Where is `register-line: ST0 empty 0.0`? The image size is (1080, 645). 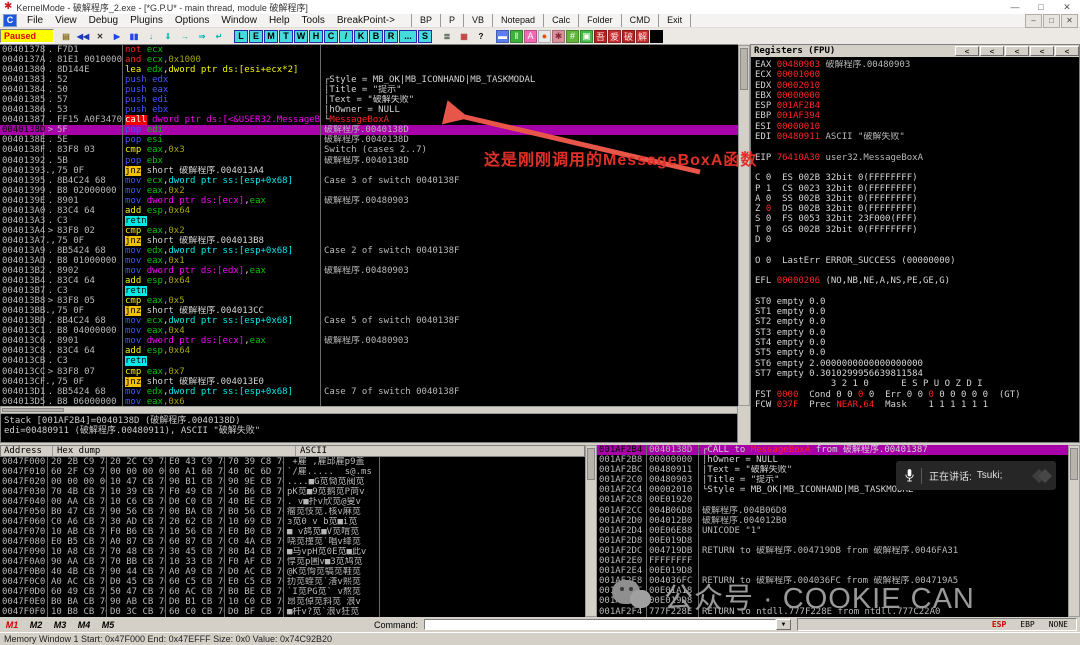
register-line: ST0 empty 0.0 is located at coordinates (917, 302).